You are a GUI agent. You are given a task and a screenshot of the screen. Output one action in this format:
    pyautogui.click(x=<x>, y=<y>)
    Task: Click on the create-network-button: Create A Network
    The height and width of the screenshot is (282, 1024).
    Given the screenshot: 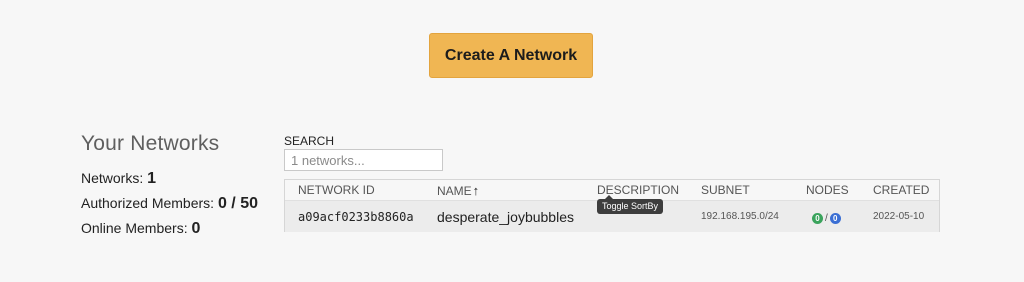 What is the action you would take?
    pyautogui.click(x=511, y=55)
    